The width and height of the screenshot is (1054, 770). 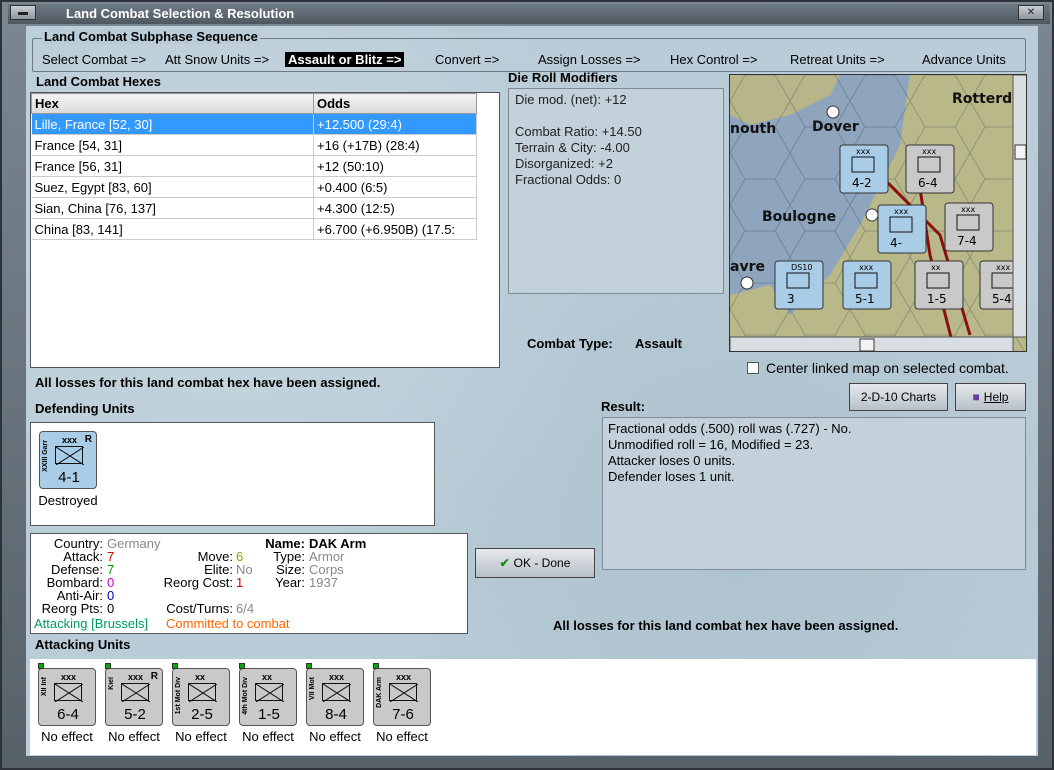 What do you see at coordinates (111, 608) in the screenshot?
I see `reorg-pts-value: 0` at bounding box center [111, 608].